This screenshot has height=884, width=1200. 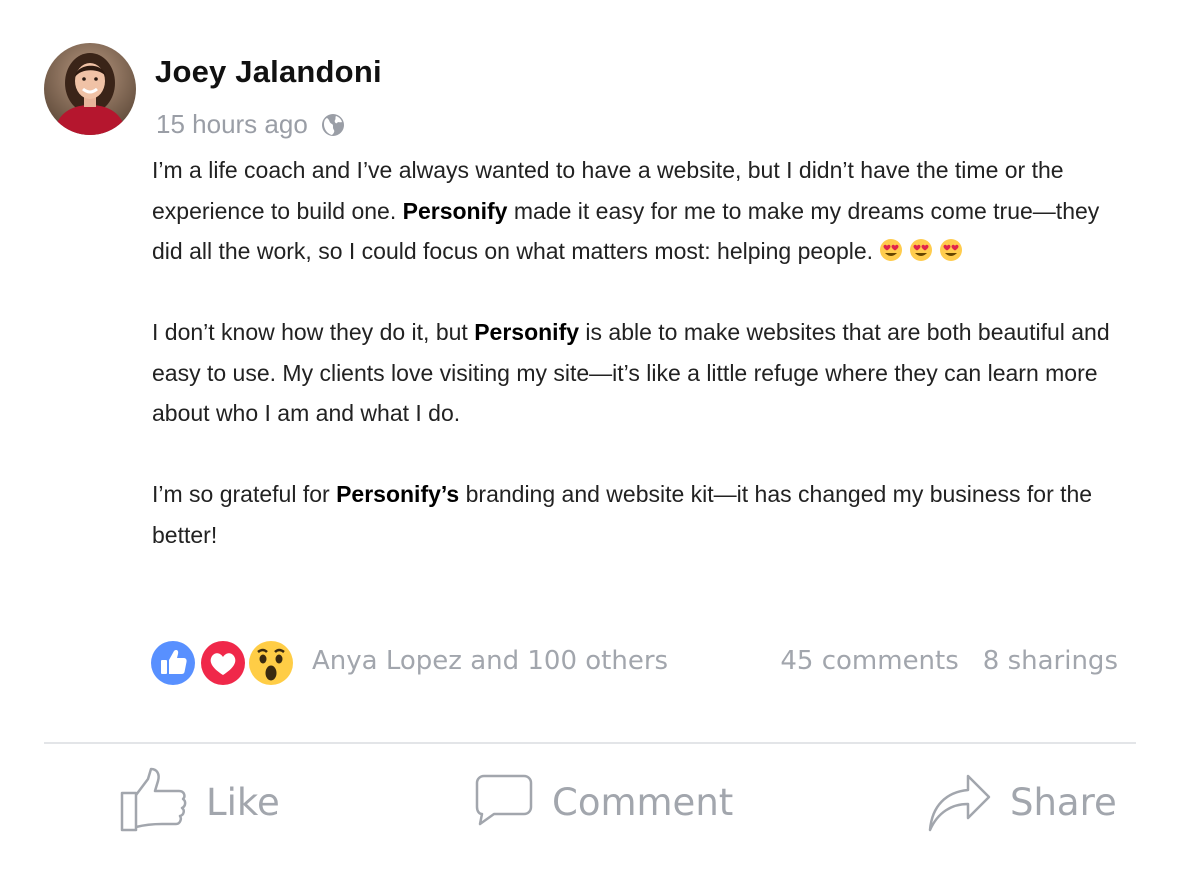 I want to click on comment-button: Comment, so click(x=603, y=802).